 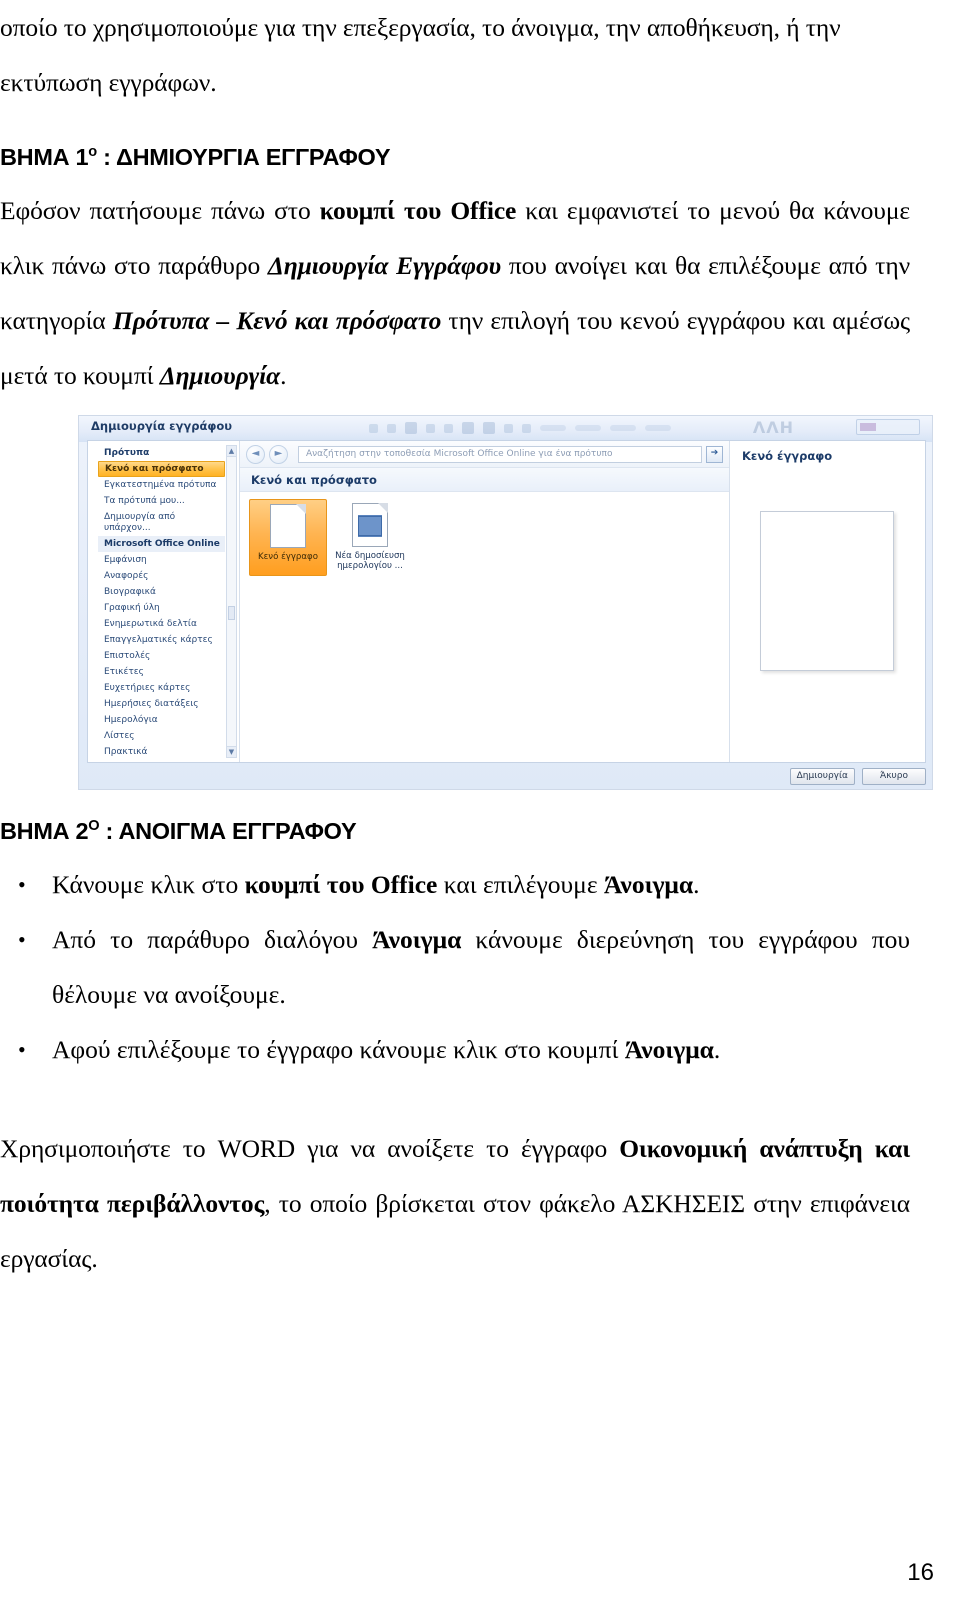 What do you see at coordinates (288, 557) in the screenshot?
I see `template-tile-label: Κενό έγγραφο` at bounding box center [288, 557].